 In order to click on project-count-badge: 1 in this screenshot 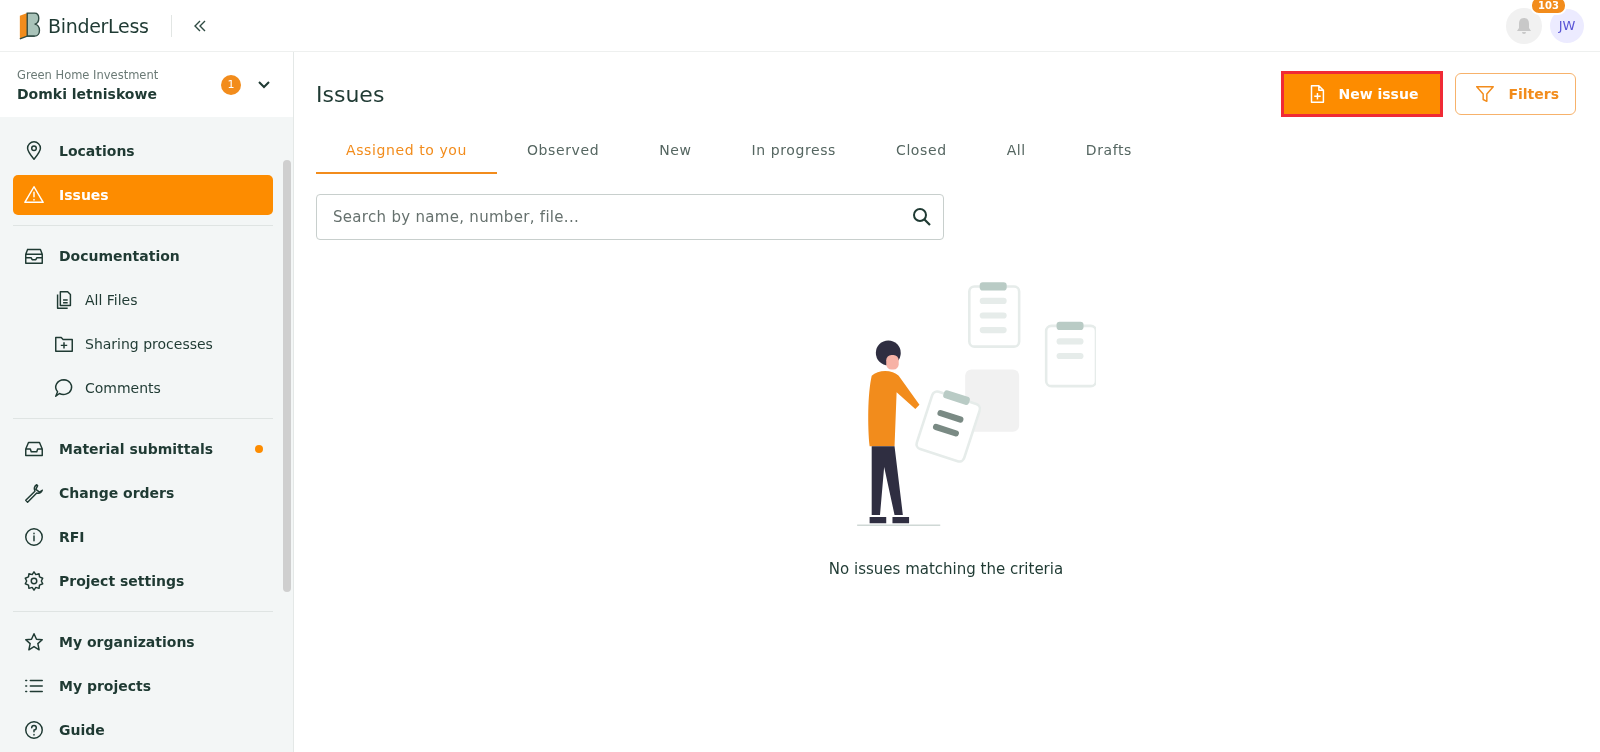, I will do `click(231, 84)`.